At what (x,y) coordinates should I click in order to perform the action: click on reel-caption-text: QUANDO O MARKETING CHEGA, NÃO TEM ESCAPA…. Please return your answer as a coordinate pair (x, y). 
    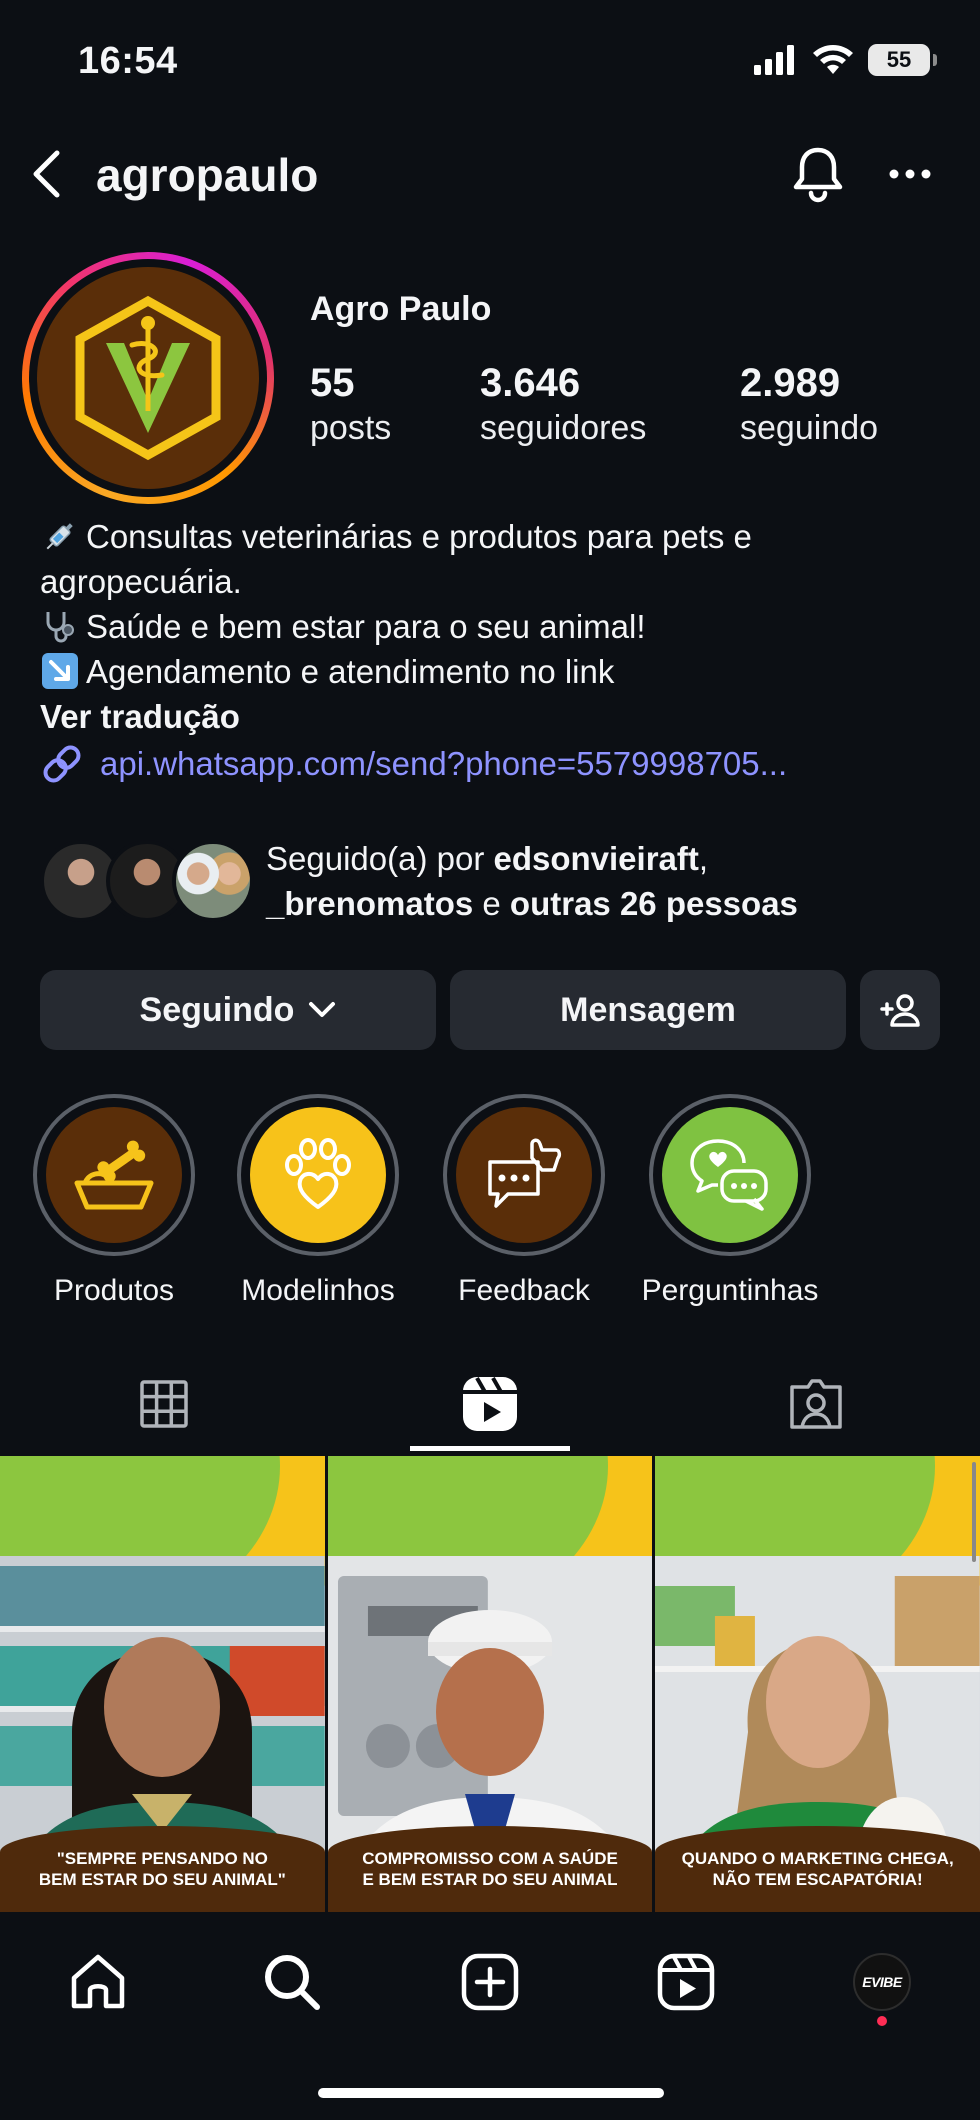
    Looking at the image, I should click on (817, 1869).